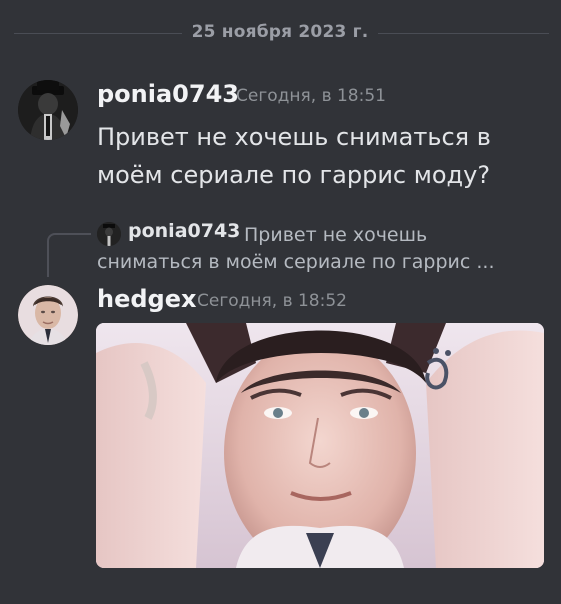 The width and height of the screenshot is (561, 604). I want to click on reply-spine, so click(69, 255).